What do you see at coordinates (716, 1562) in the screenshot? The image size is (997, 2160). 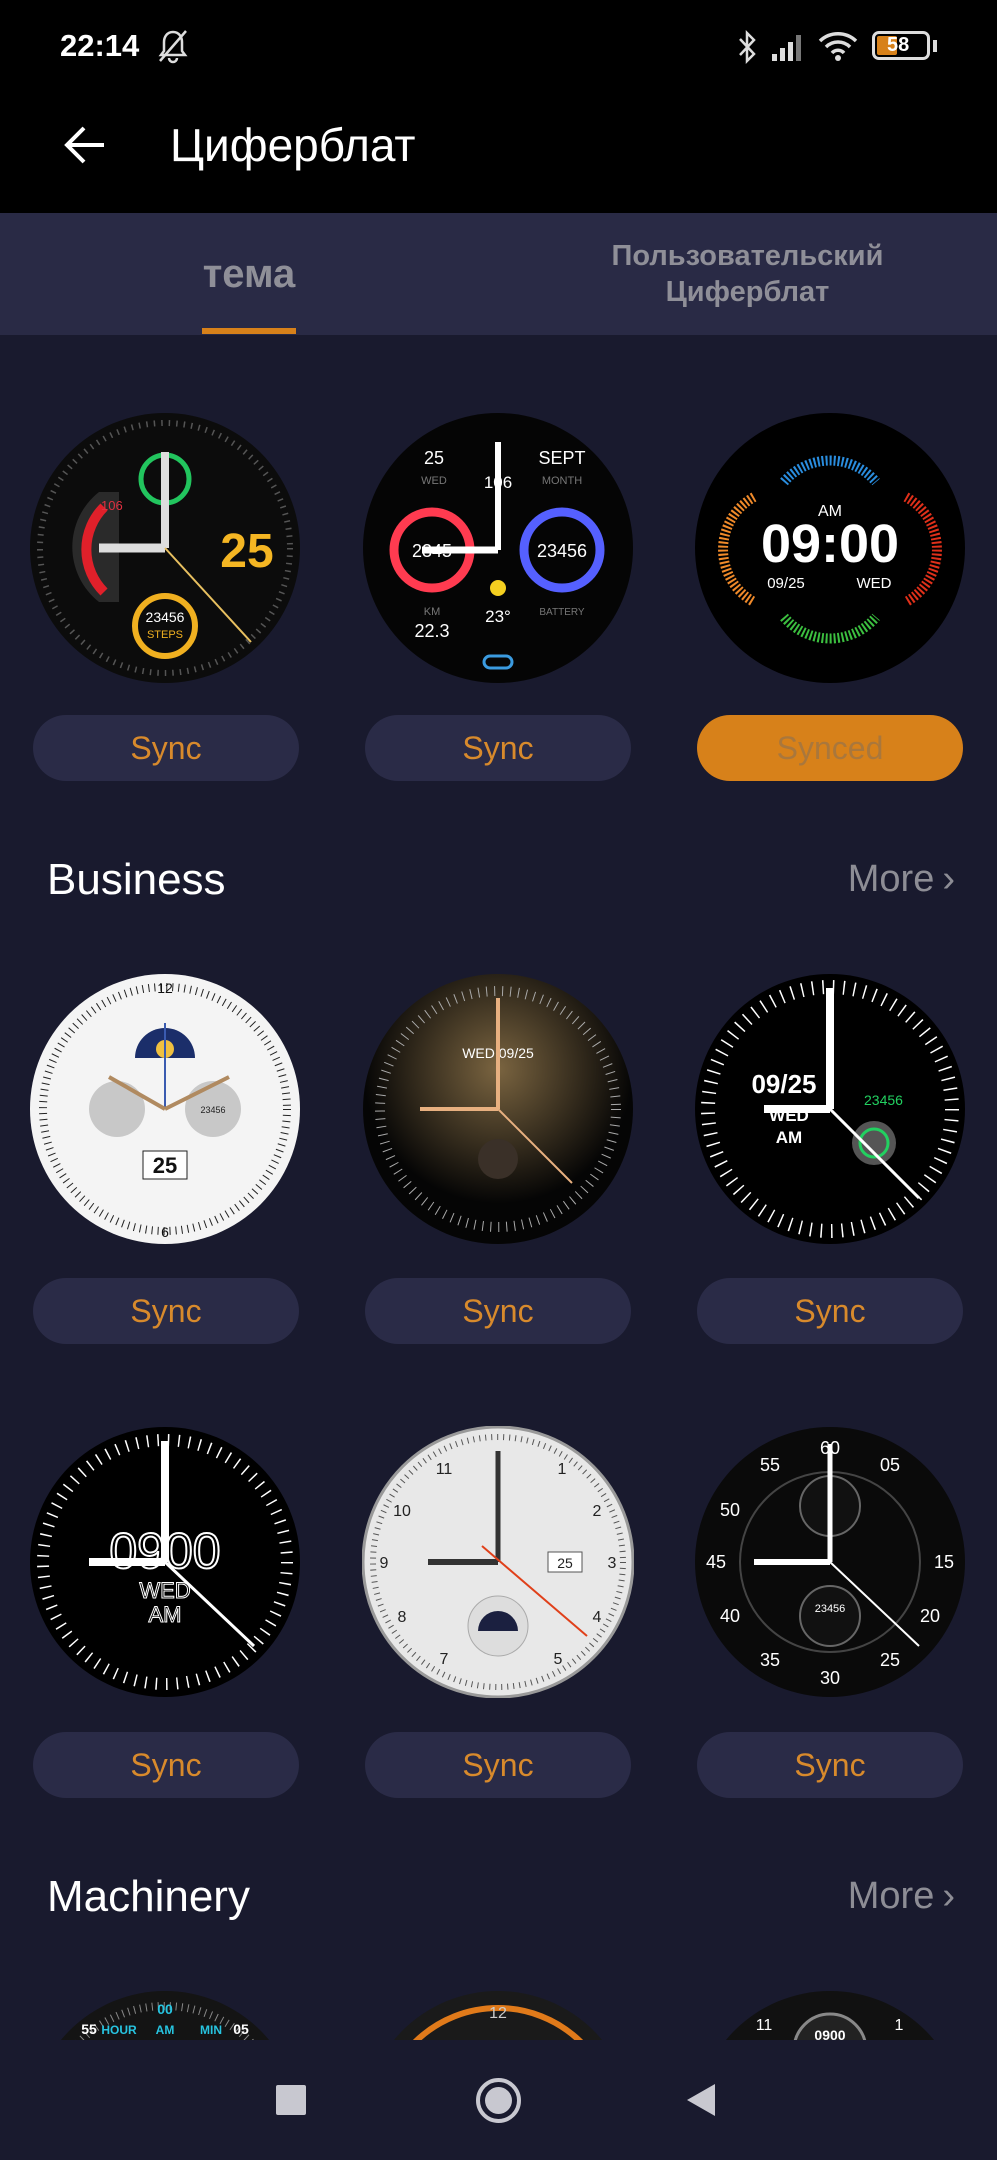 I see `svg-text: 45` at bounding box center [716, 1562].